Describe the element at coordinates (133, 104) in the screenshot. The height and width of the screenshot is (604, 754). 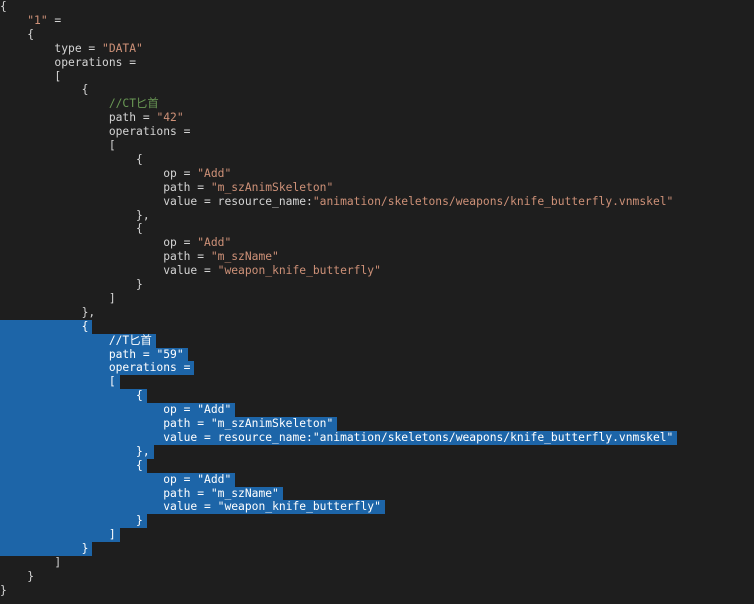
I see `code-line-text: //CT匕首` at that location.